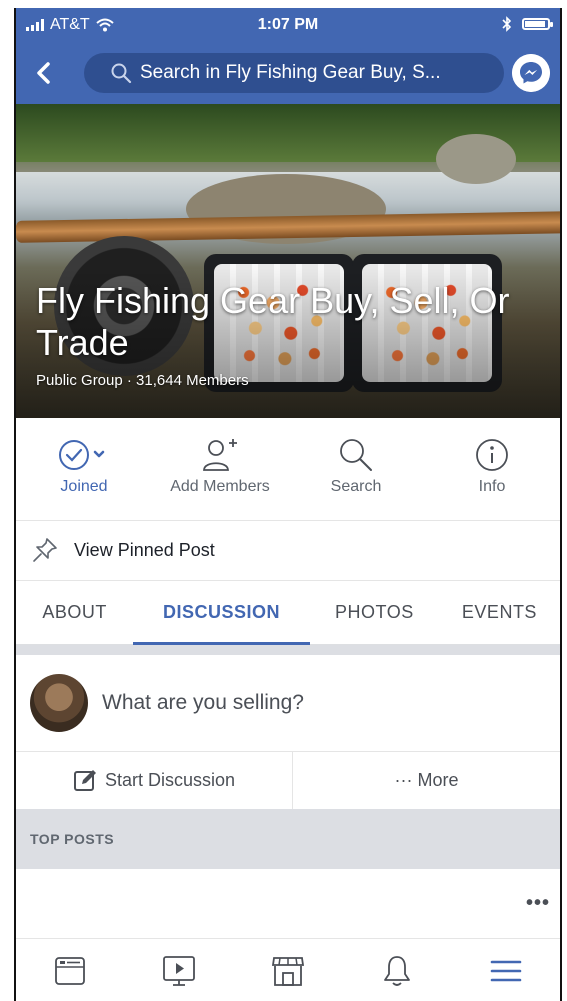 This screenshot has width=567, height=1001. What do you see at coordinates (221, 612) in the screenshot?
I see `tab-discussion: DISCUSSION` at bounding box center [221, 612].